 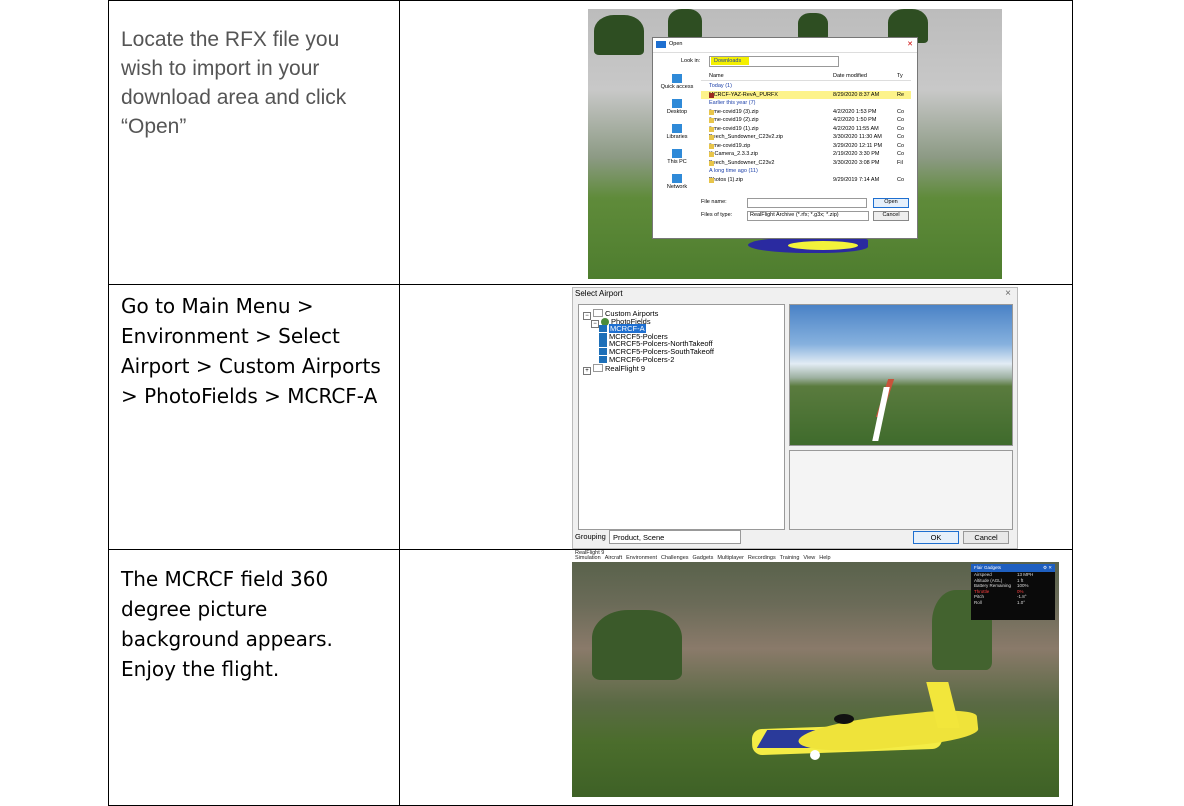 What do you see at coordinates (677, 160) in the screenshot?
I see `place-item: This PC` at bounding box center [677, 160].